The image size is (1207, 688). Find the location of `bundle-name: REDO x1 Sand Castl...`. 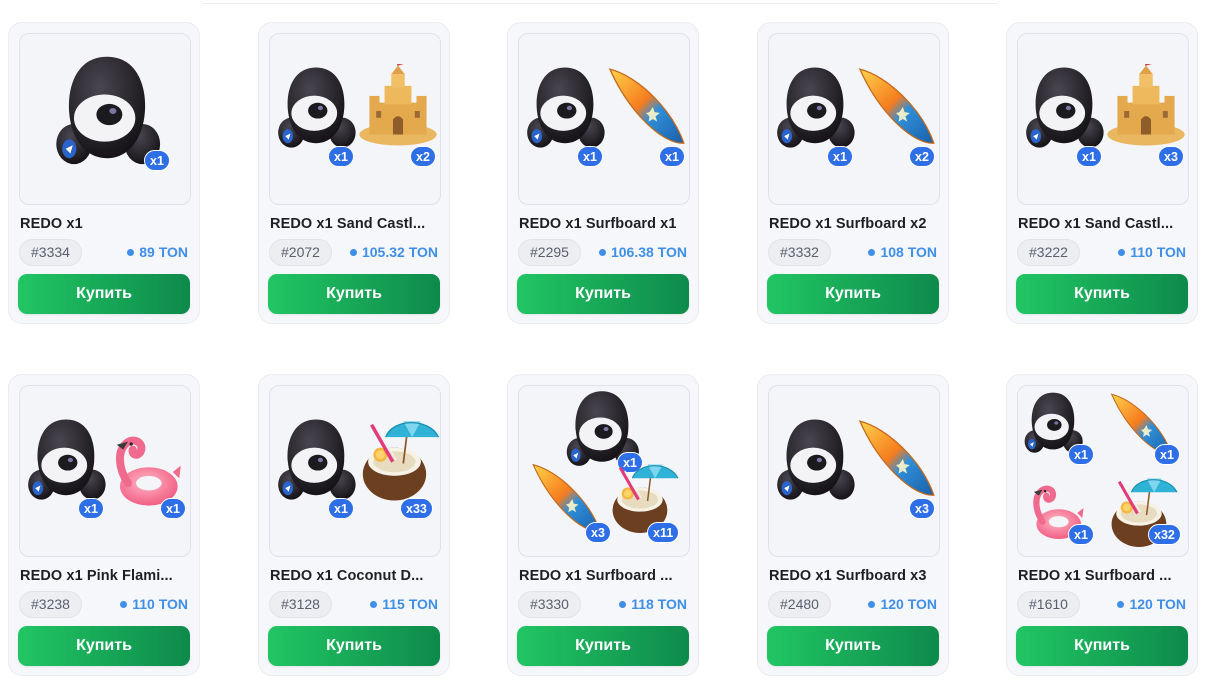

bundle-name: REDO x1 Sand Castl... is located at coordinates (1096, 224).